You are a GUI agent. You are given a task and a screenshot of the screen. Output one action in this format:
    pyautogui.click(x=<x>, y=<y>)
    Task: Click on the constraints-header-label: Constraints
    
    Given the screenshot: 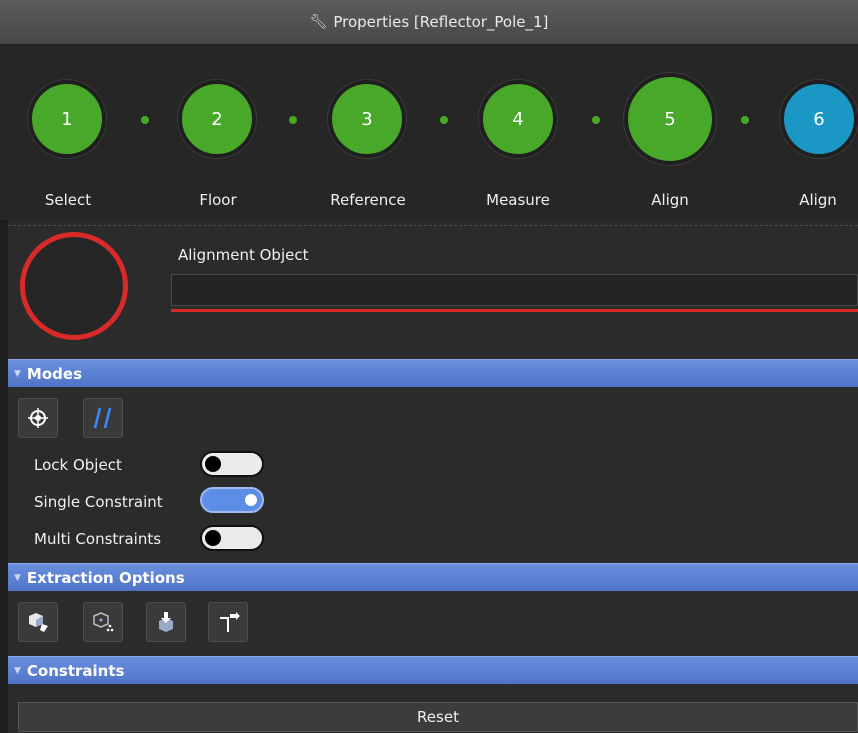 What is the action you would take?
    pyautogui.click(x=75, y=670)
    